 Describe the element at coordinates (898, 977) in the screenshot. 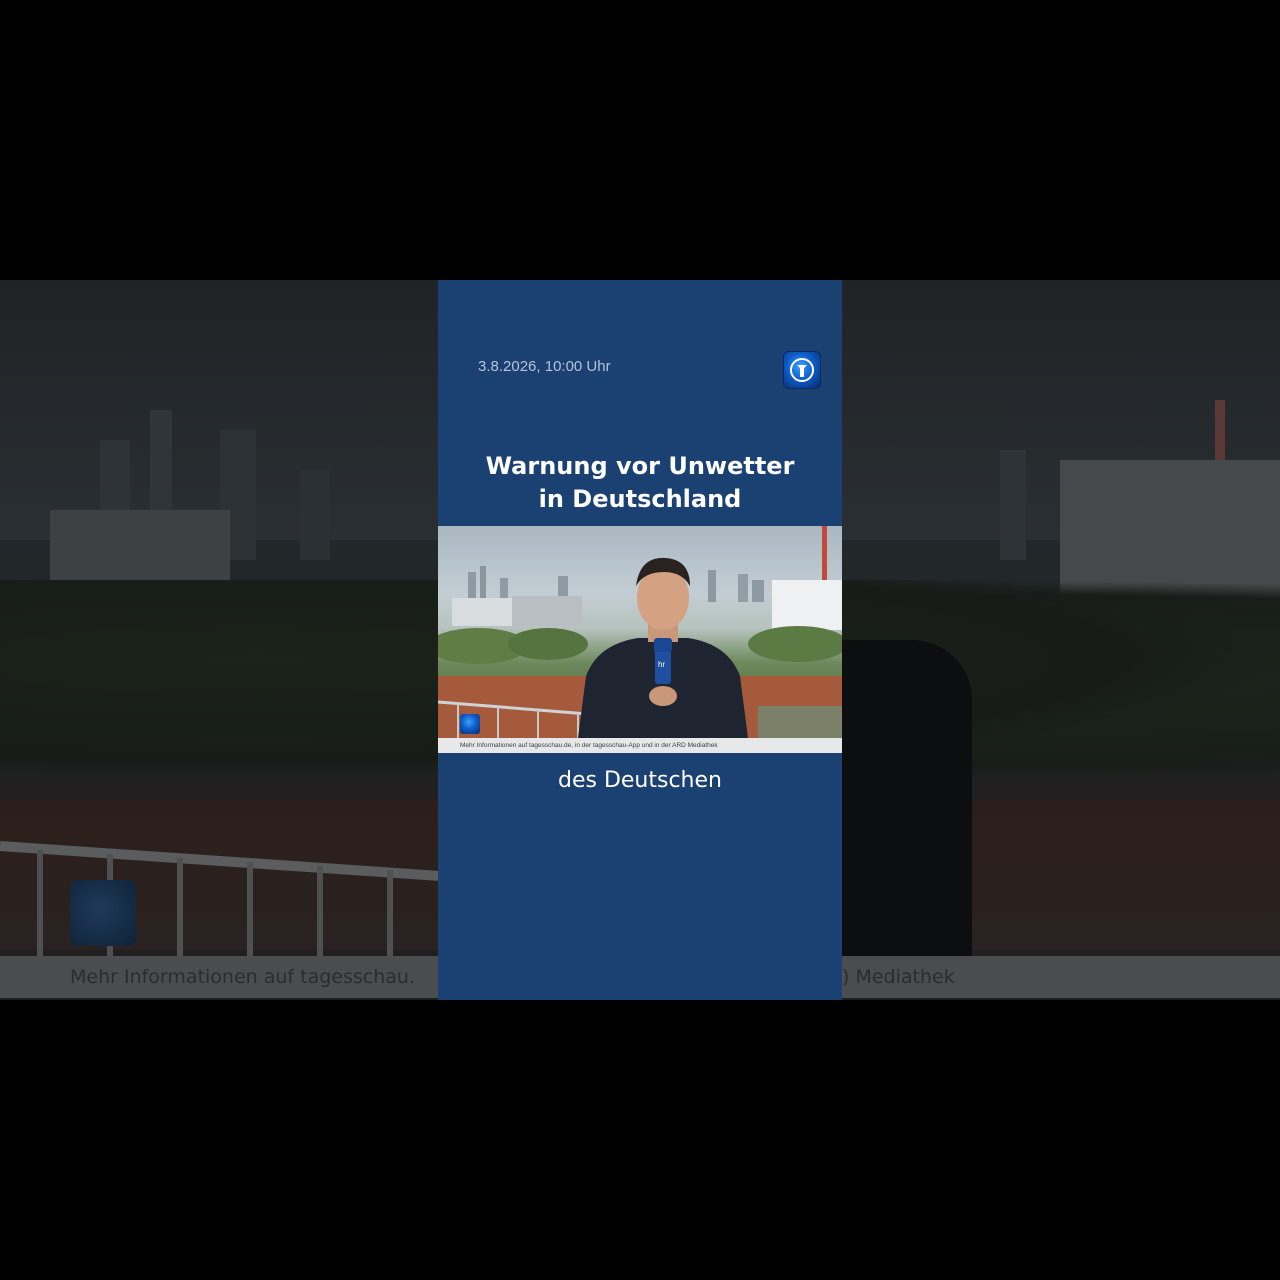

I see `bg-ticker-right-text: ) Mediathek` at that location.